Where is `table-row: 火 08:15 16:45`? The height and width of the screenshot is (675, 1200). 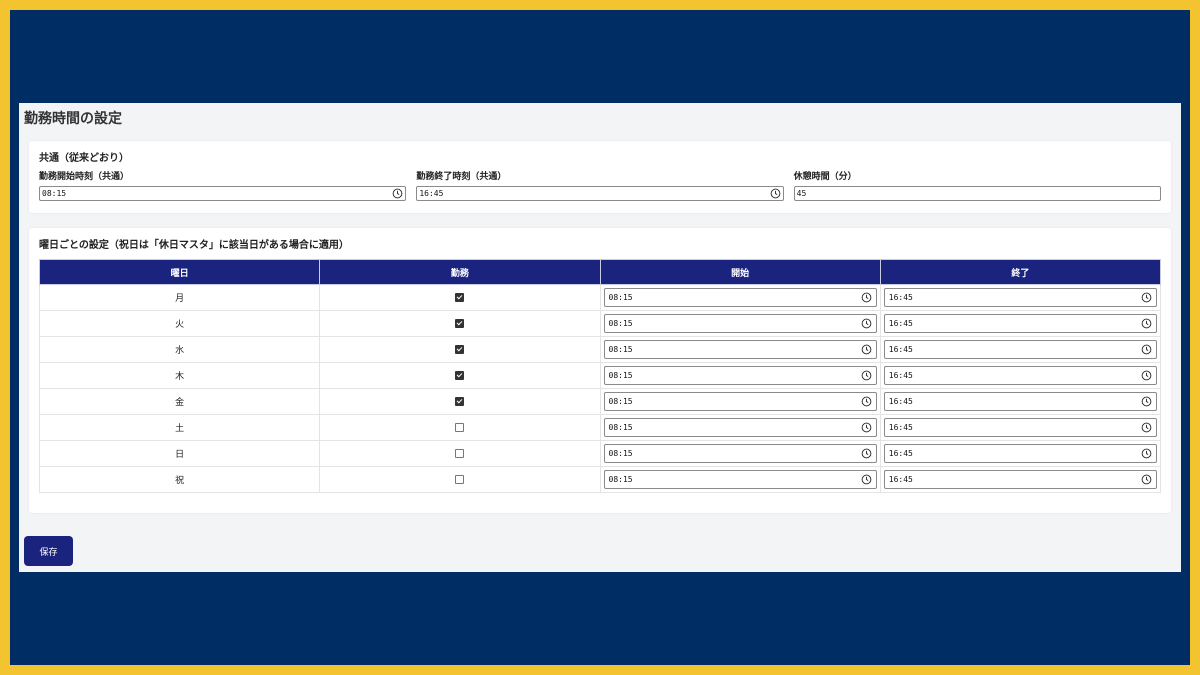 table-row: 火 08:15 16:45 is located at coordinates (600, 323).